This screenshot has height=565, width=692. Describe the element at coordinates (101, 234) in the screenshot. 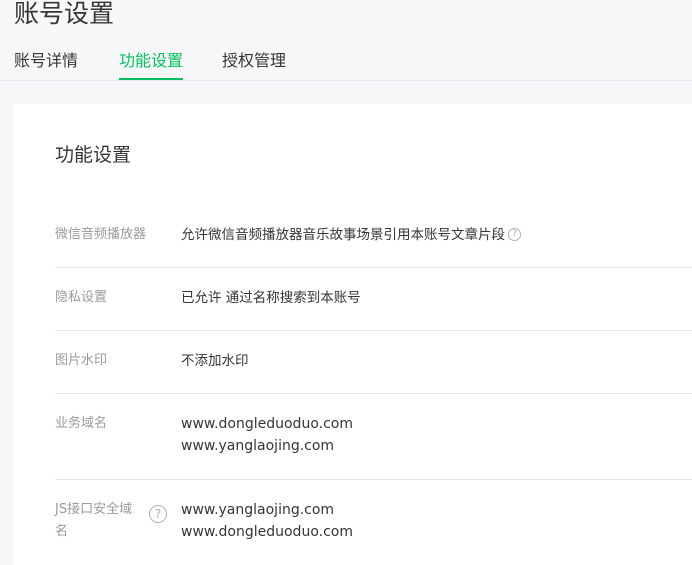

I see `audio-player-label: 微信音频播放器` at that location.